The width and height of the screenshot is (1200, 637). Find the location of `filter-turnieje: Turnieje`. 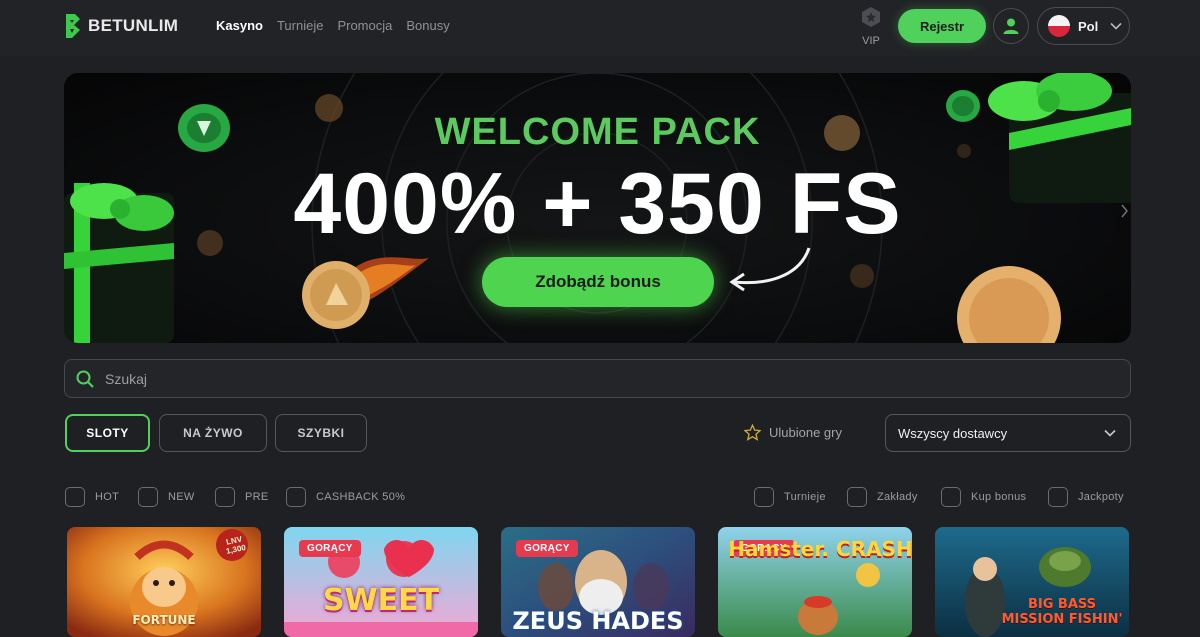

filter-turnieje: Turnieje is located at coordinates (790, 497).